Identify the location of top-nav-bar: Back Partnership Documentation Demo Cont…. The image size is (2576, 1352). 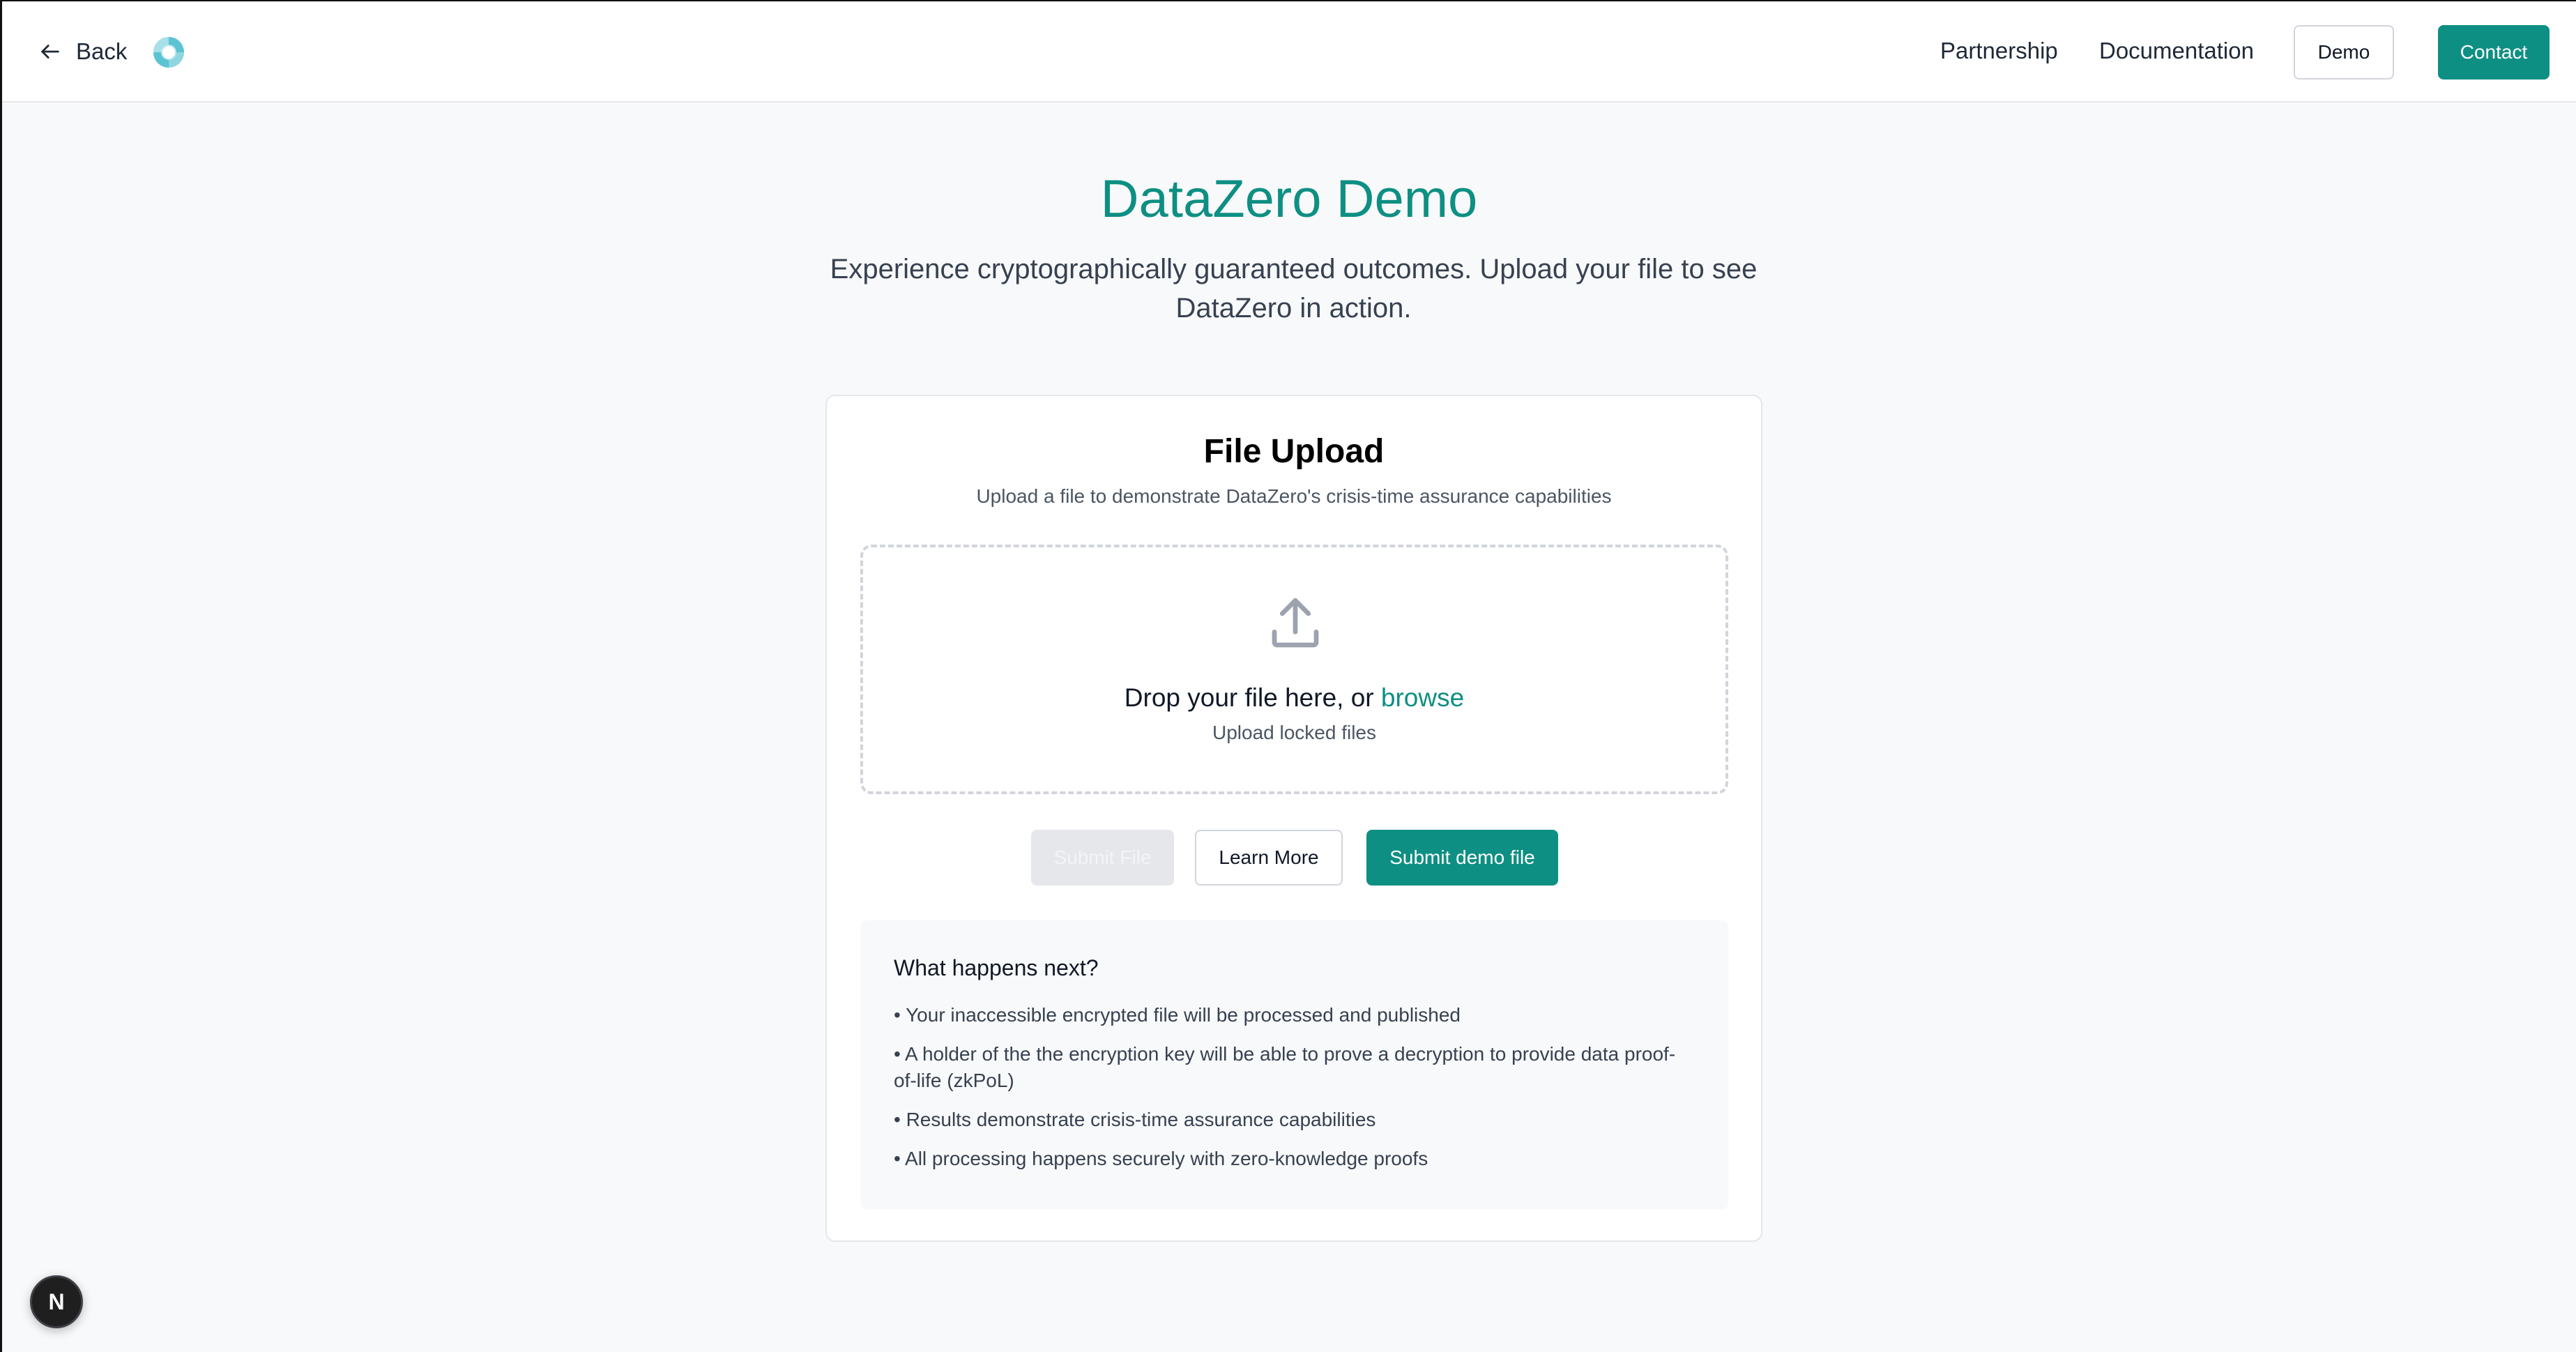
(1289, 51).